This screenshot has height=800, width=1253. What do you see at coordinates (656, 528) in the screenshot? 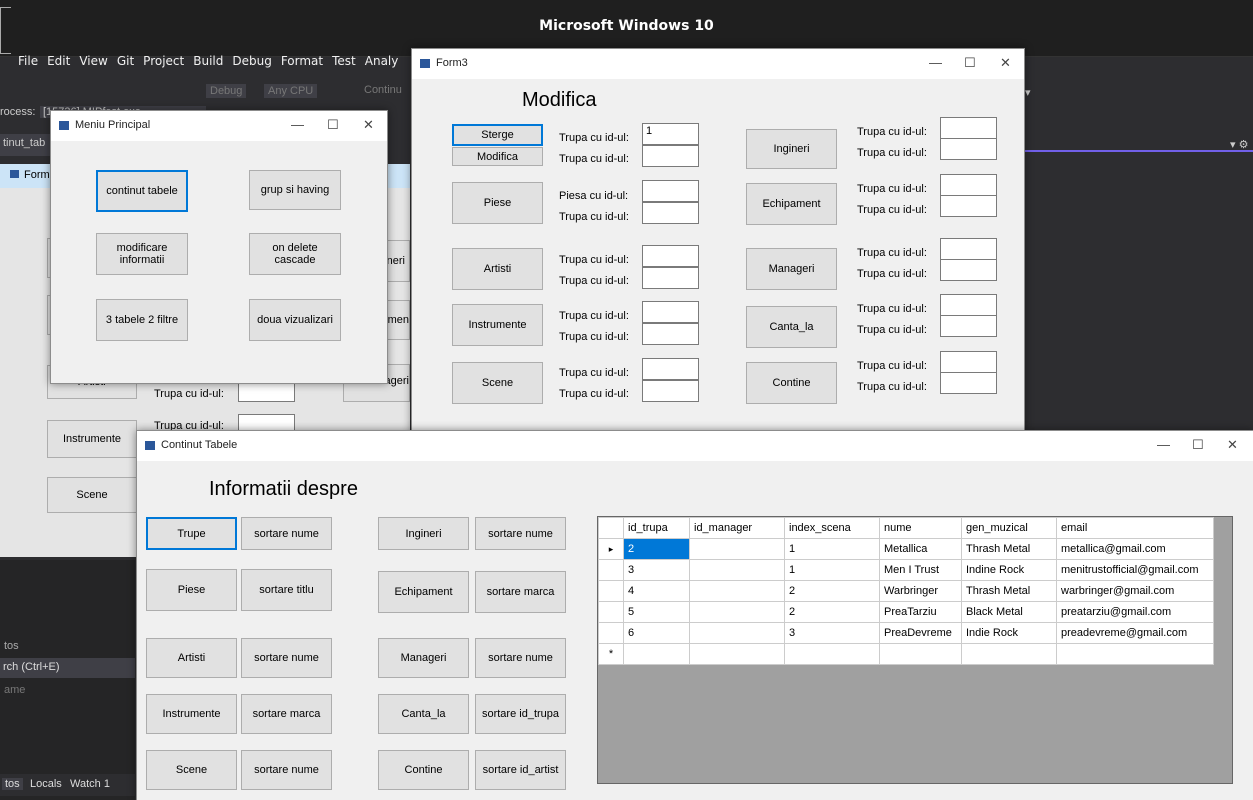
I see `column-header: id_trupa` at bounding box center [656, 528].